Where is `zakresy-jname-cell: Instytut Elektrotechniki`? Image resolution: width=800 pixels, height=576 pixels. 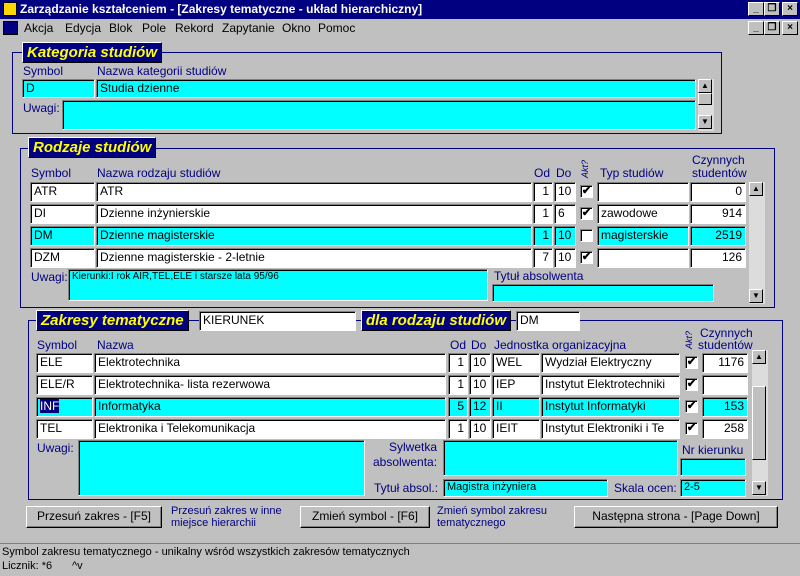 zakresy-jname-cell: Instytut Elektrotechniki is located at coordinates (610, 385).